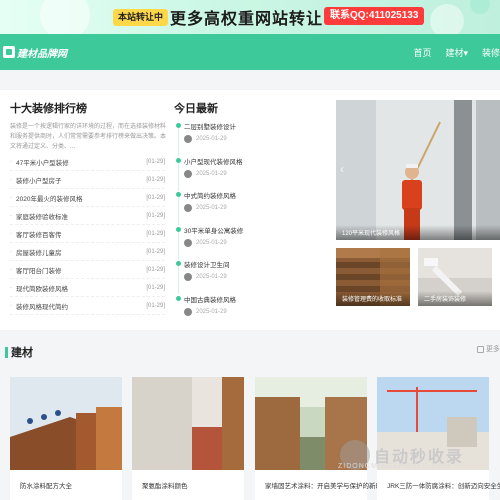  Describe the element at coordinates (39, 235) in the screenshot. I see `ranking-item-title: 客厅装修百客传` at that location.